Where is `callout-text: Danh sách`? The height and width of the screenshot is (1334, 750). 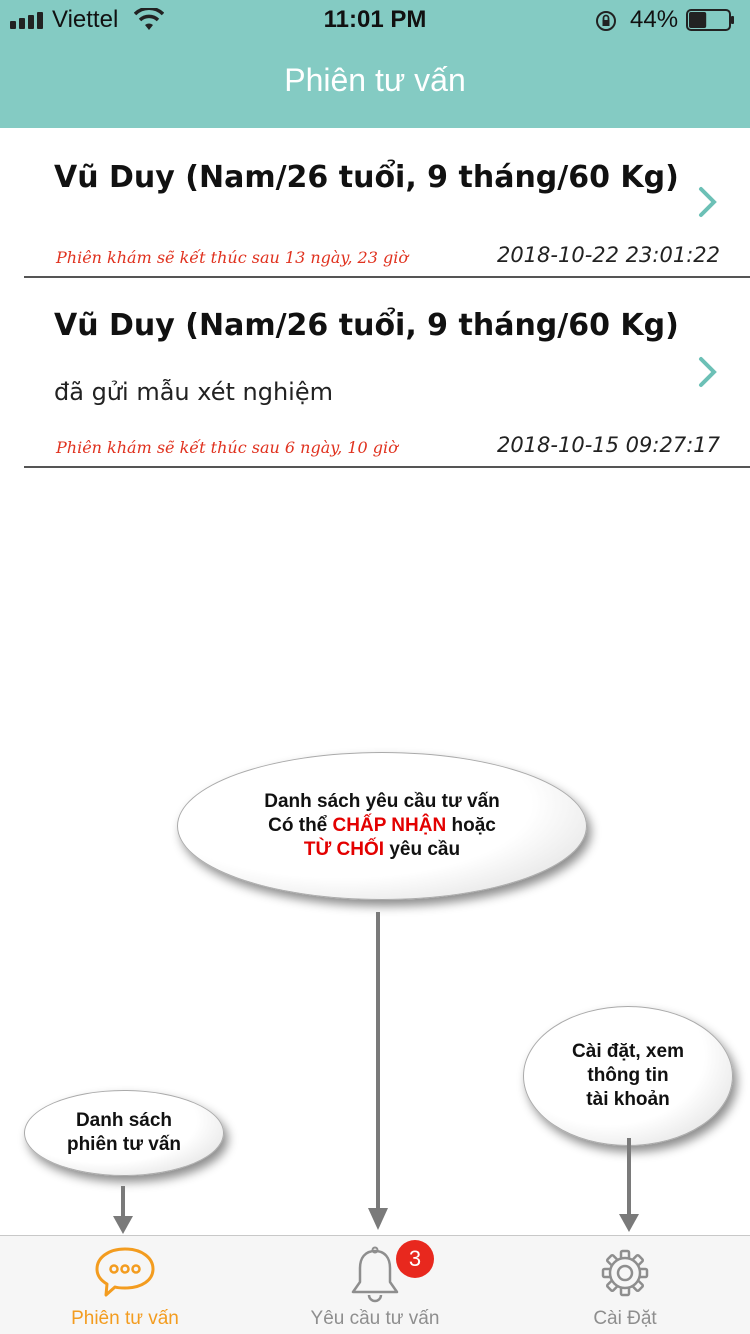
callout-text: Danh sách is located at coordinates (124, 1120).